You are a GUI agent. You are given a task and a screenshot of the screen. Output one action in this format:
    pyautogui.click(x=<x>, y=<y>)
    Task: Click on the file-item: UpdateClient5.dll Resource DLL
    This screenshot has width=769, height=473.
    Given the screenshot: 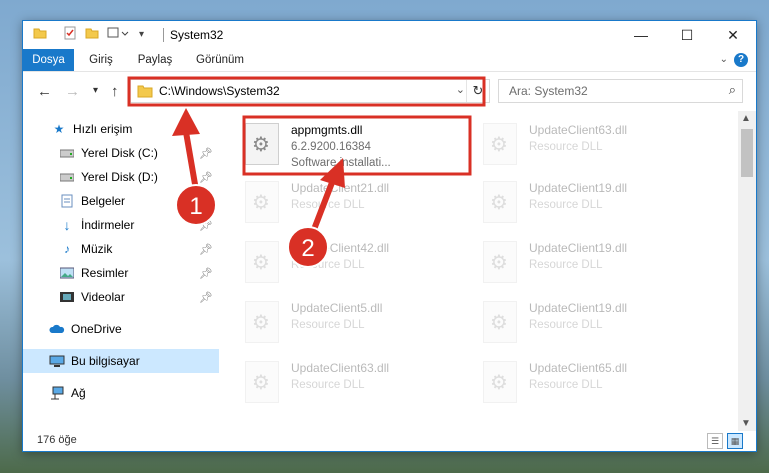 What is the action you would take?
    pyautogui.click(x=323, y=323)
    